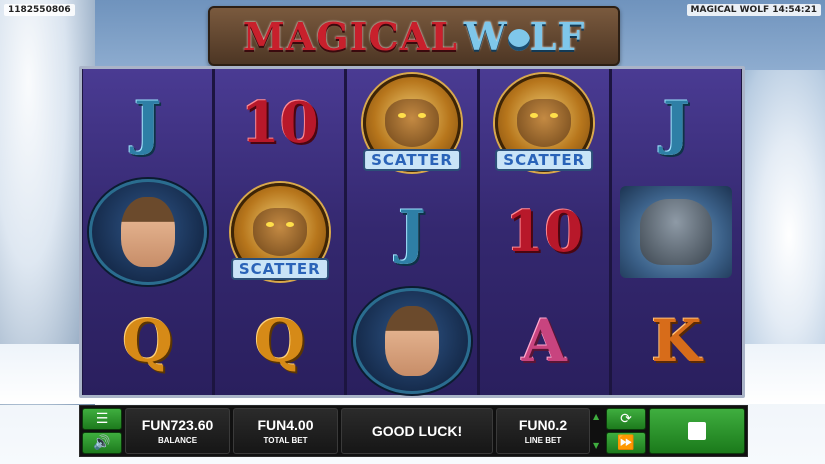  I want to click on line-bet-value: FUN0.2, so click(543, 425).